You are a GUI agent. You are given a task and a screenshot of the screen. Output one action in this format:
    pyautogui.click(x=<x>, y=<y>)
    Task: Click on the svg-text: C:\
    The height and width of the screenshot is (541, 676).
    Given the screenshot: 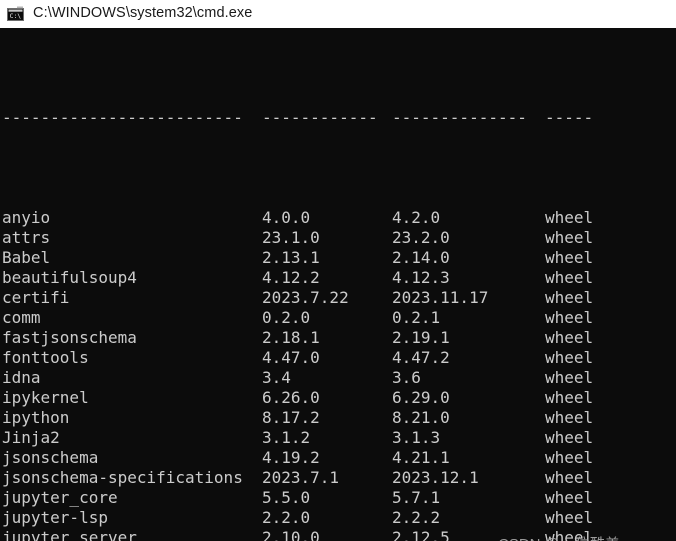 What is the action you would take?
    pyautogui.click(x=16, y=16)
    